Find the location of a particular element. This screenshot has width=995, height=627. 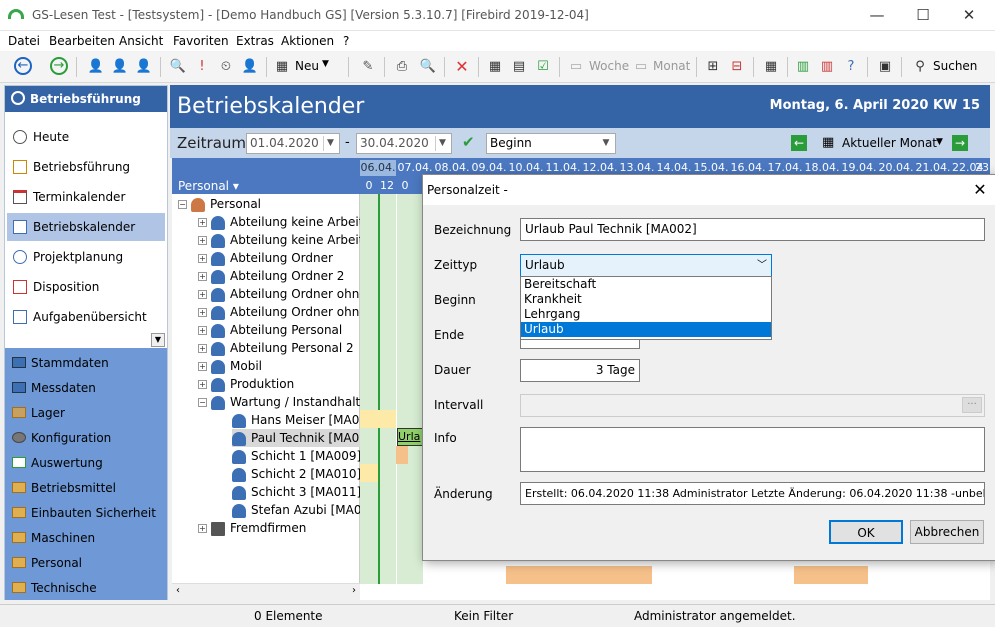

option-krankheit: Krankheit is located at coordinates (646, 299).